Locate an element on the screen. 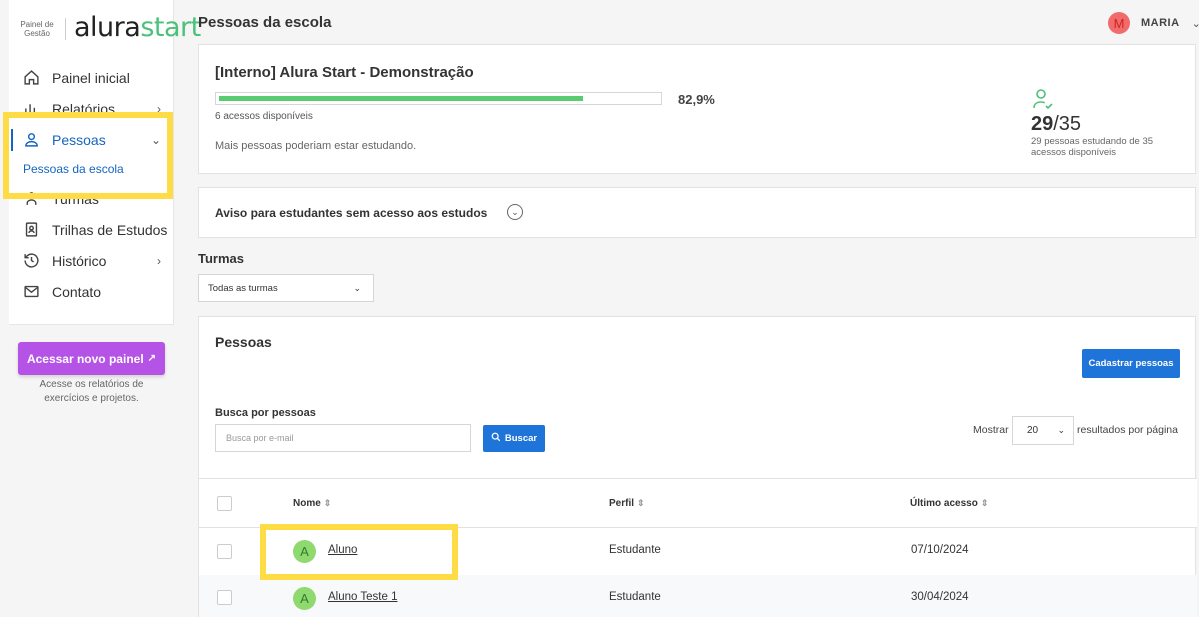 This screenshot has width=1199, height=617. register-people-button: Cadastrar pessoas is located at coordinates (1131, 363).